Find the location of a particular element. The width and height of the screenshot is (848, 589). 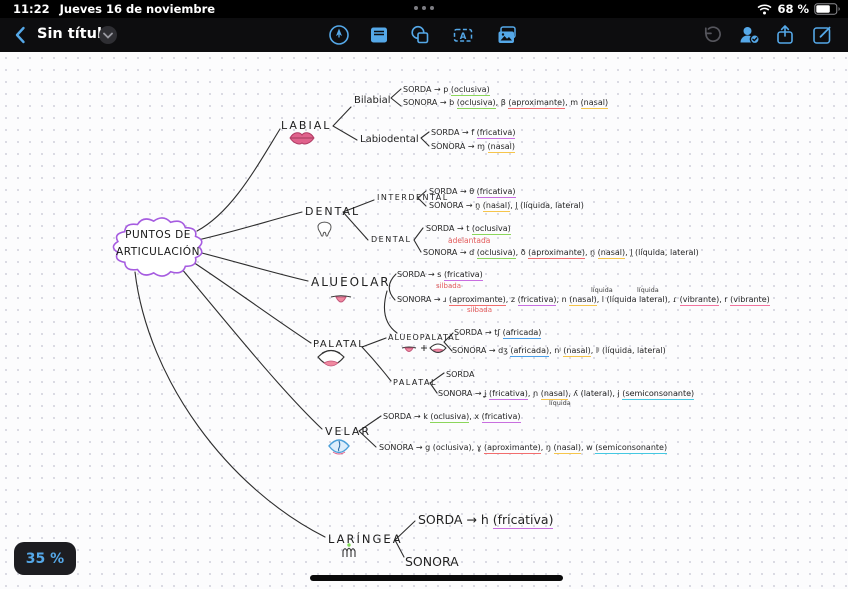

home-indicator is located at coordinates (436, 578).